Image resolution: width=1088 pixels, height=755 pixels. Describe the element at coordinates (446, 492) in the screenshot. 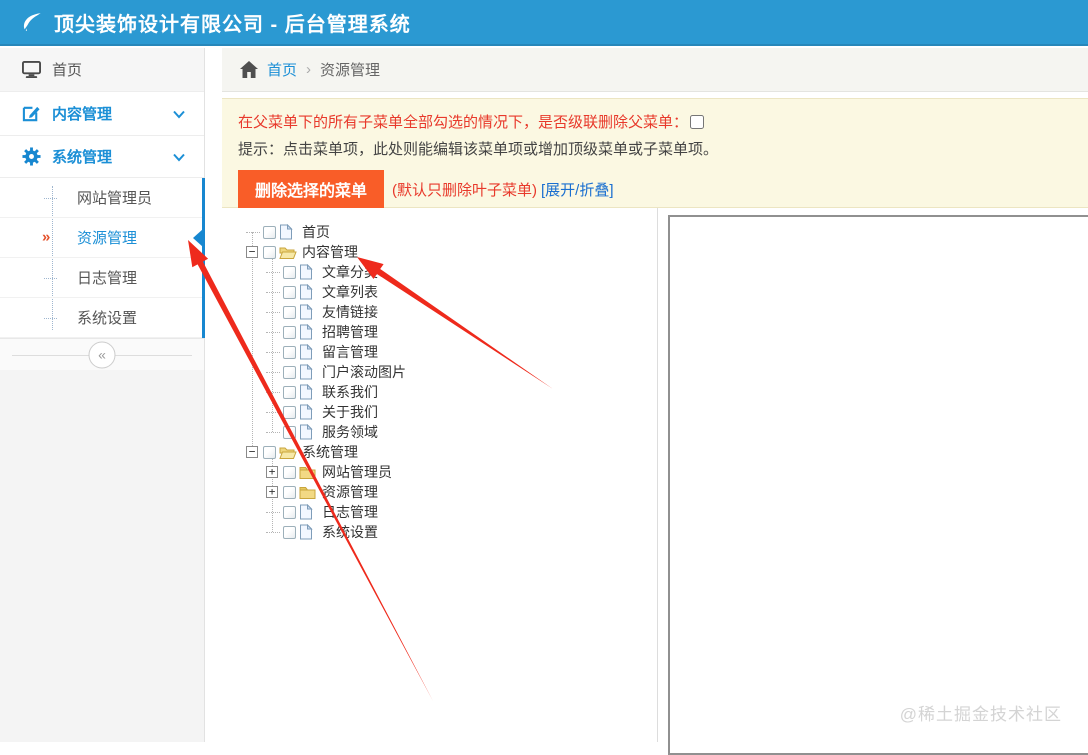

I see `tree-node: + 资源管理` at that location.